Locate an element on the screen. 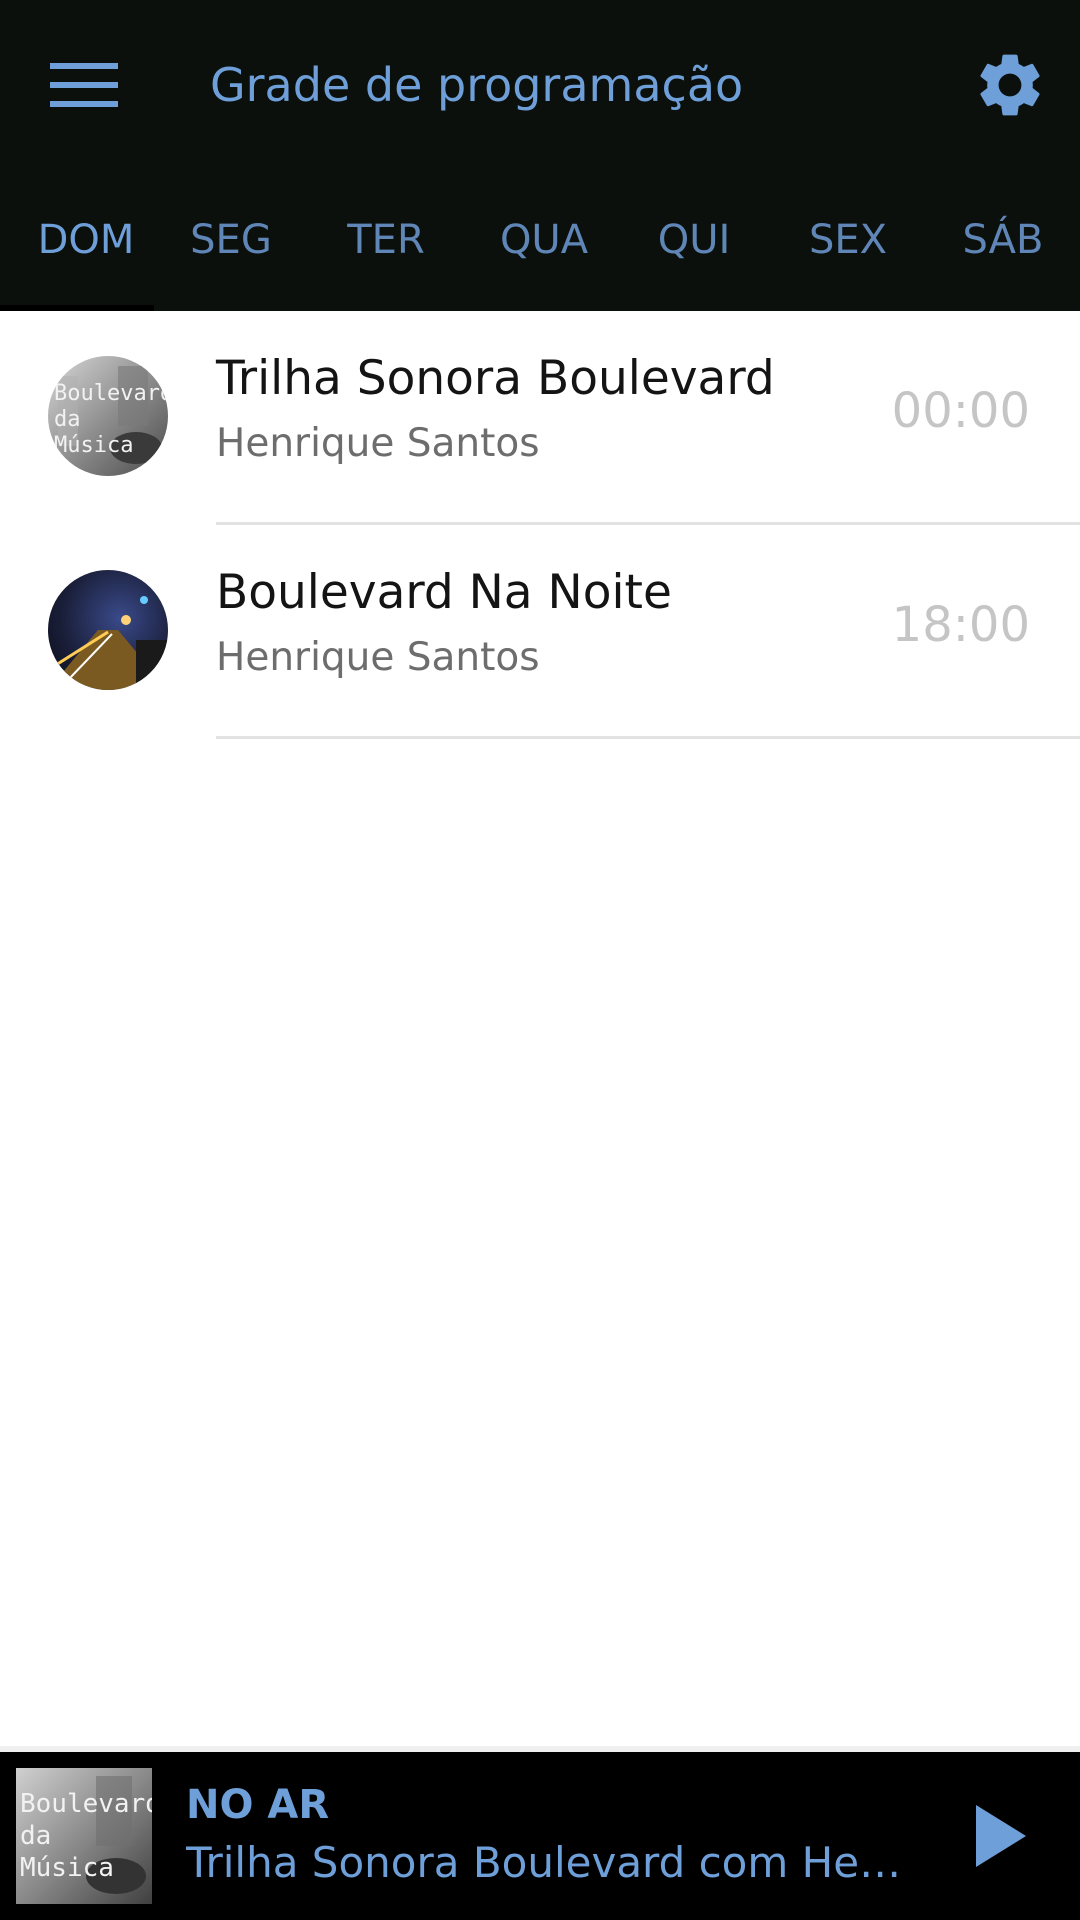 Image resolution: width=1080 pixels, height=1920 pixels. toolbar: Grade de programação is located at coordinates (540, 85).